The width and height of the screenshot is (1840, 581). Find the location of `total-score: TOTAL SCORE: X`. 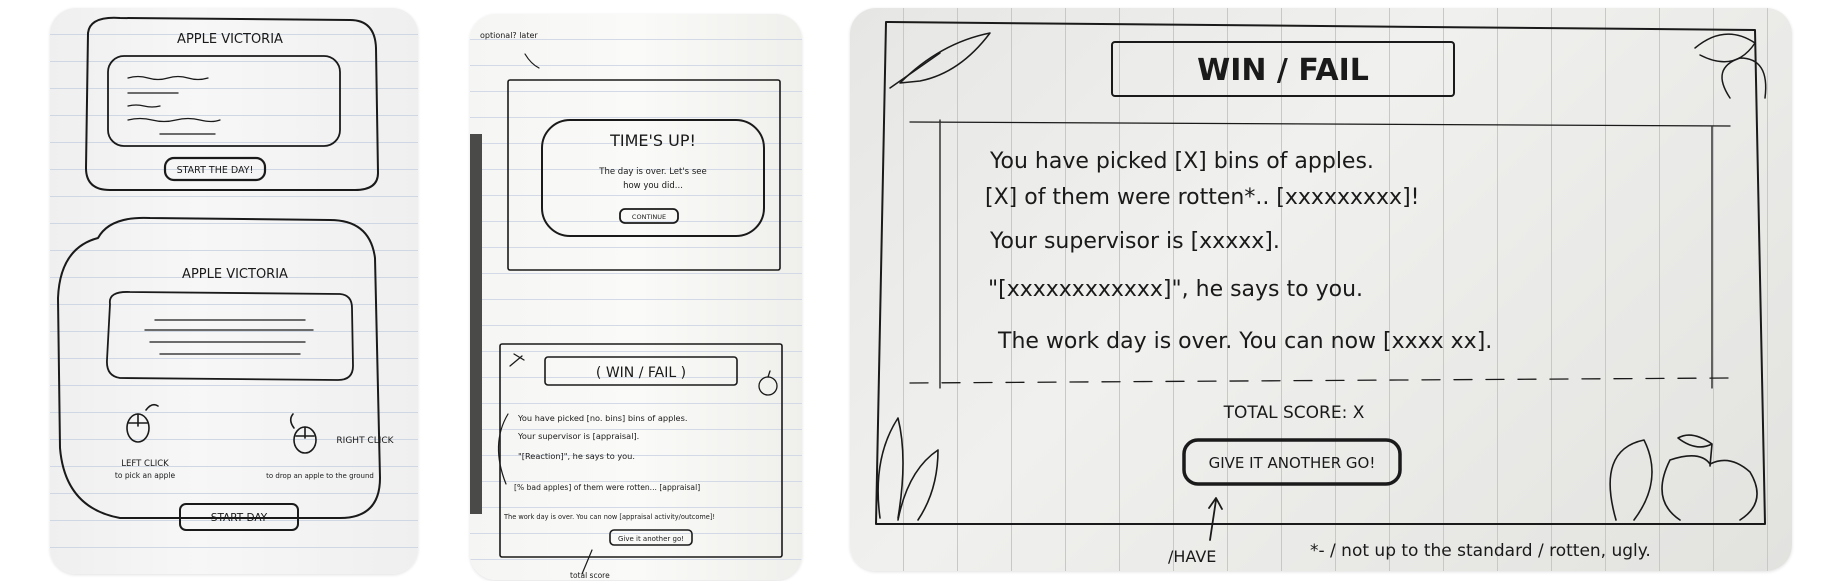

total-score: TOTAL SCORE: X is located at coordinates (1294, 413).